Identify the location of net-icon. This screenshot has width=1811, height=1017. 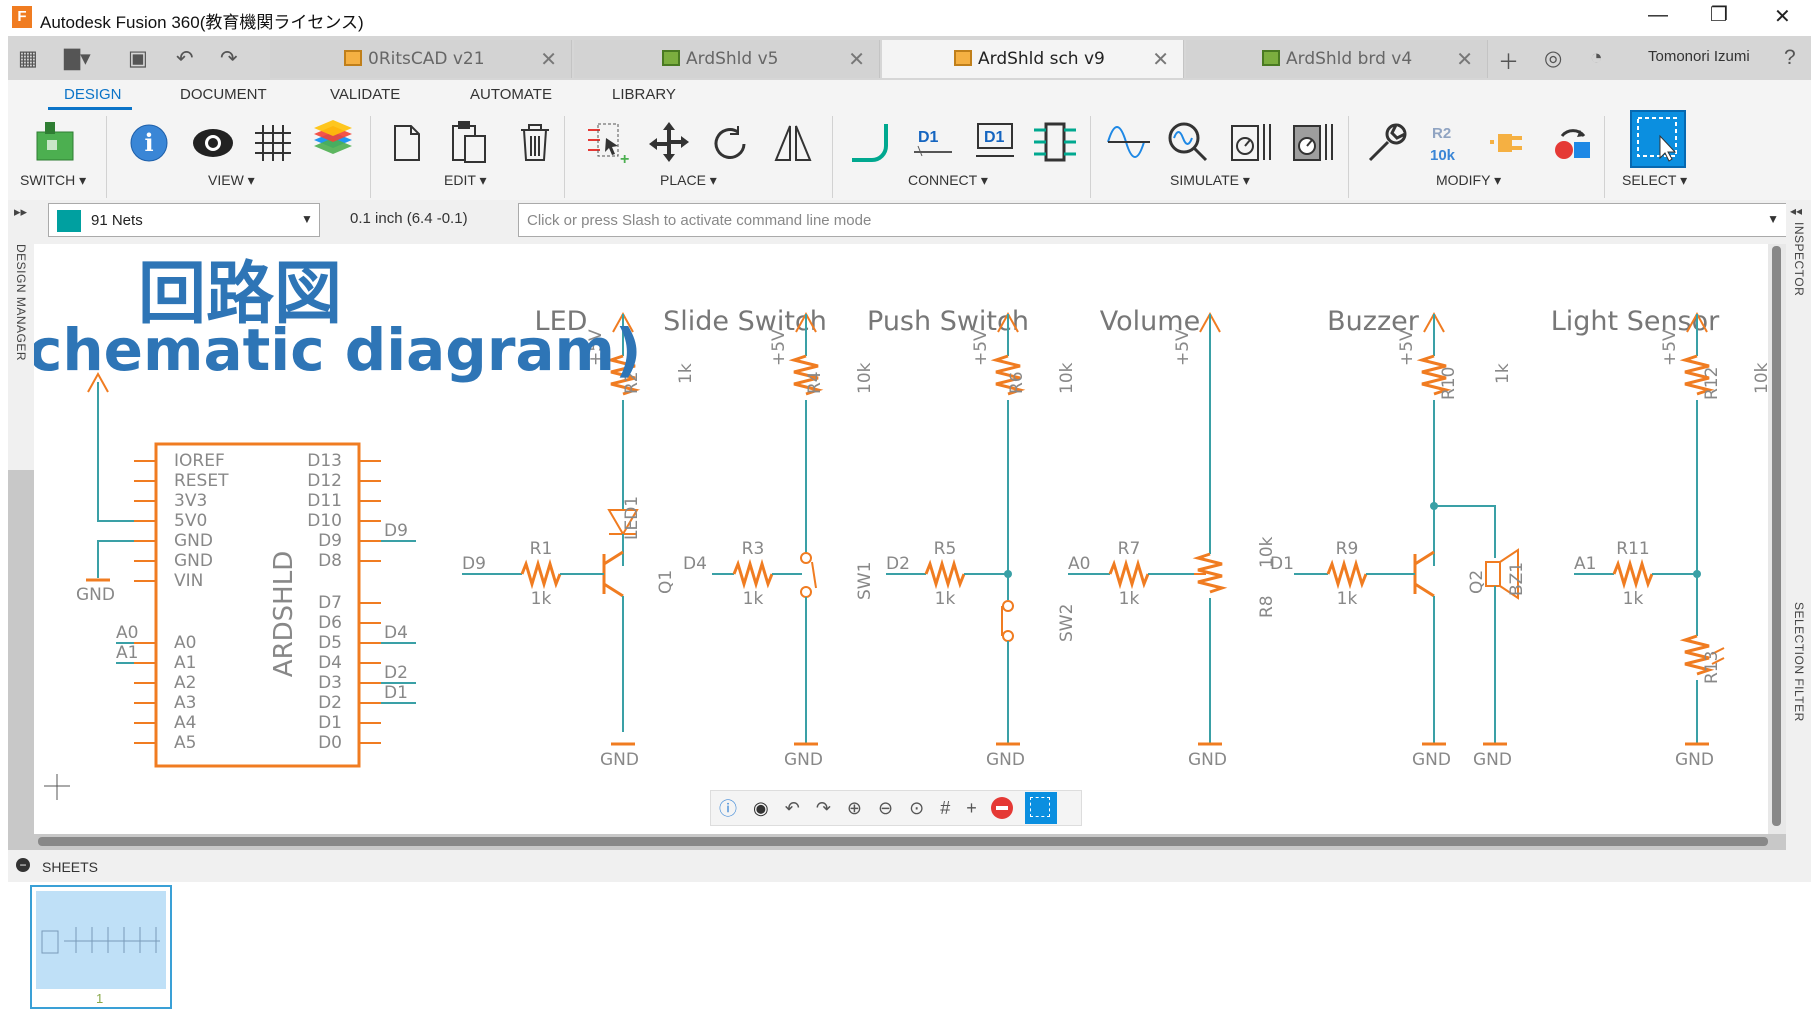
(871, 143).